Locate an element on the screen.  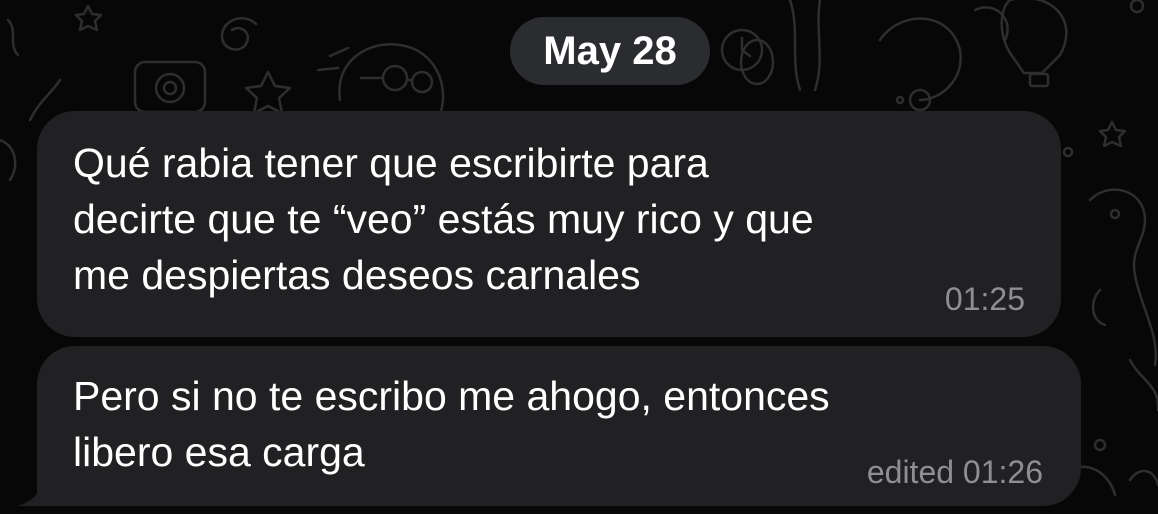
bubble-tail-icon is located at coordinates (29, 496).